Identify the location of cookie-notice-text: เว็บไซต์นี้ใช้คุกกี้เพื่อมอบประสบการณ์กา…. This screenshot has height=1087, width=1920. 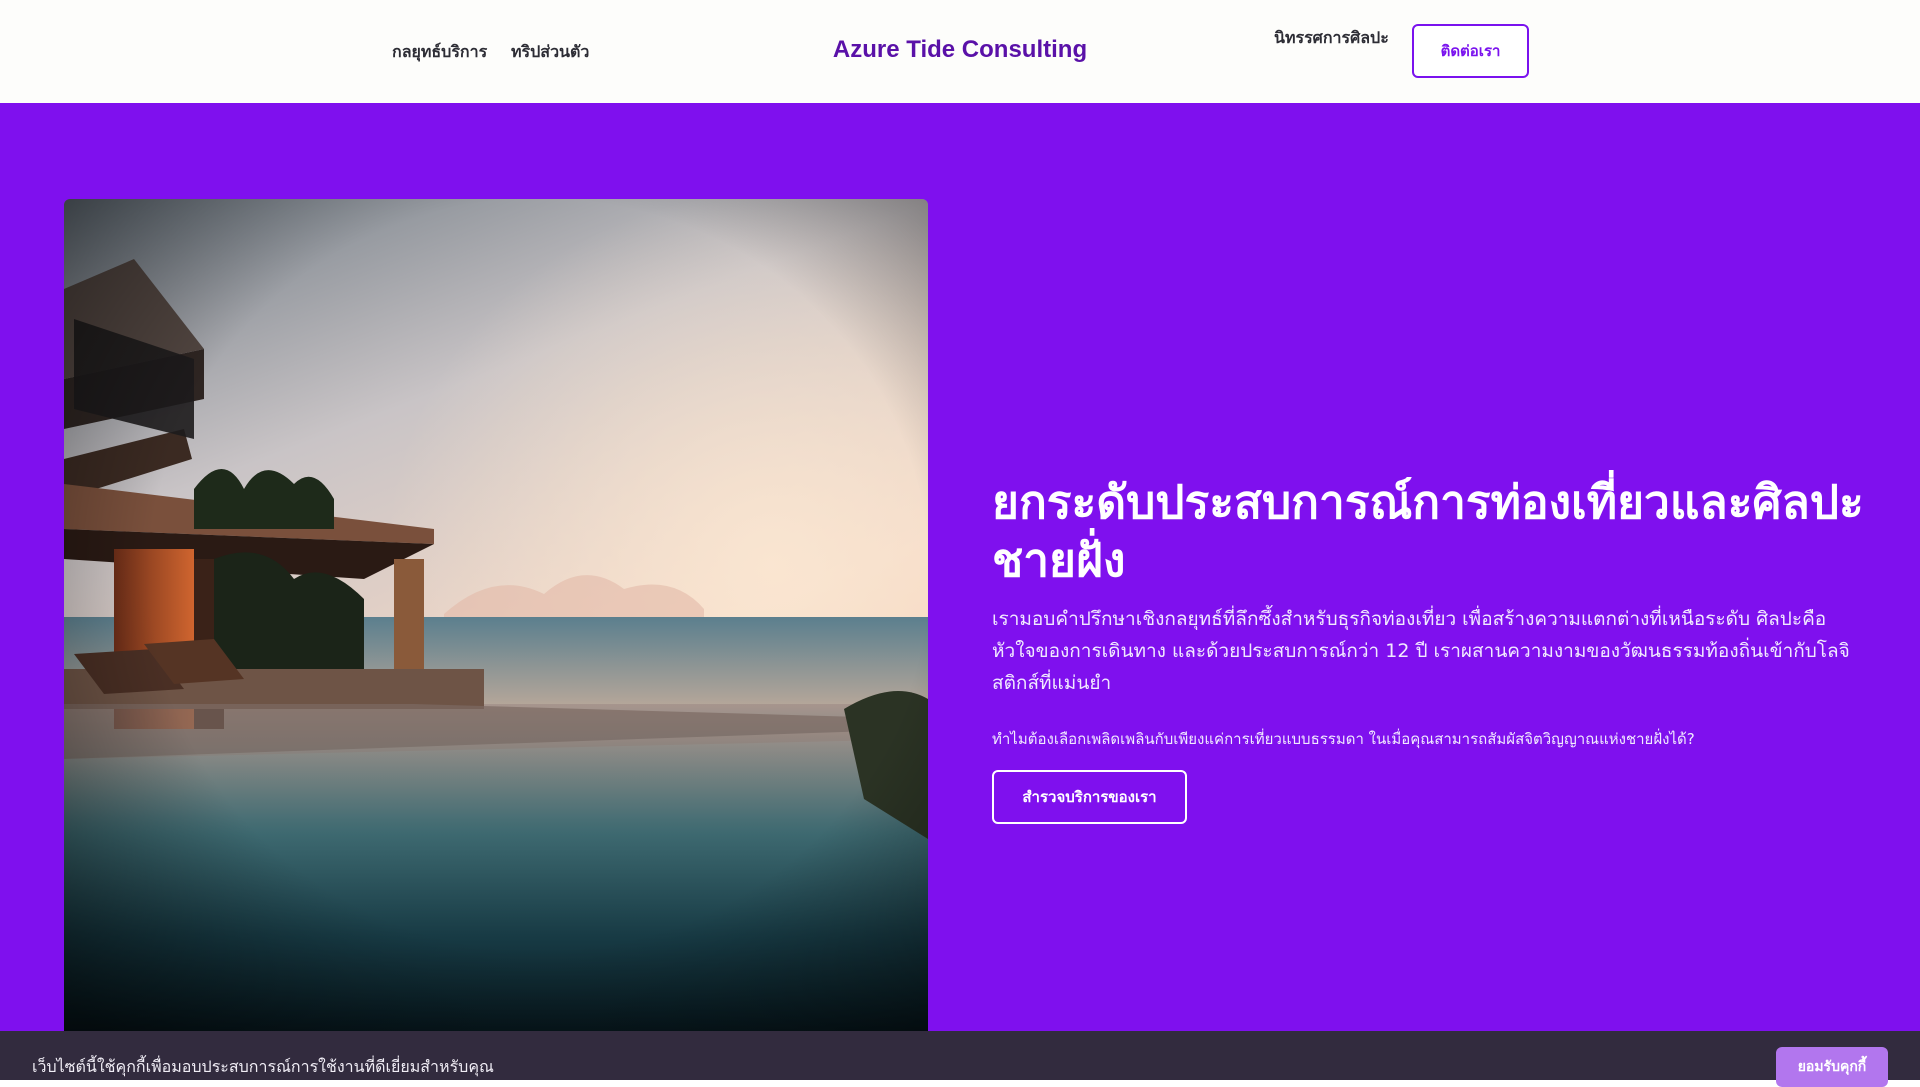
(263, 1066).